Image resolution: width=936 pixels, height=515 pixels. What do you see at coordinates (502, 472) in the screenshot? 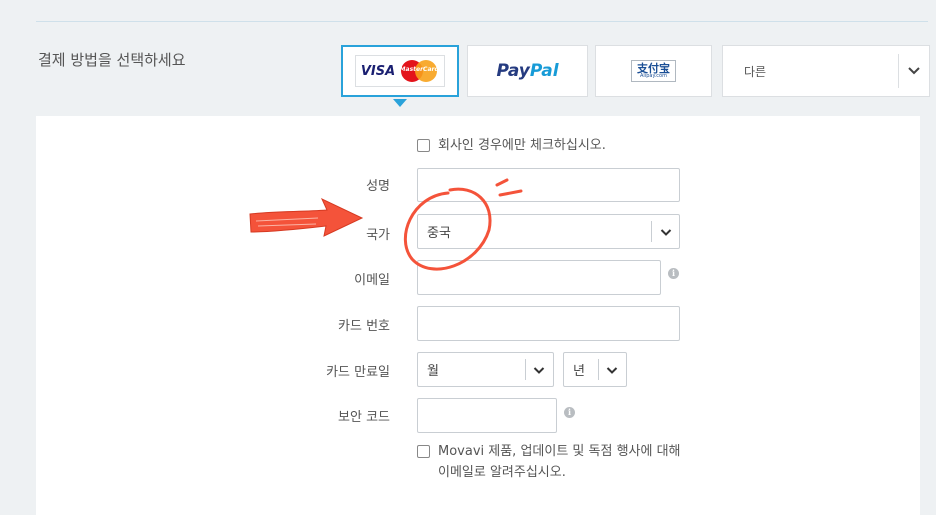
I see `newsletter-label-line2: 이메일로 알려주십시오.` at bounding box center [502, 472].